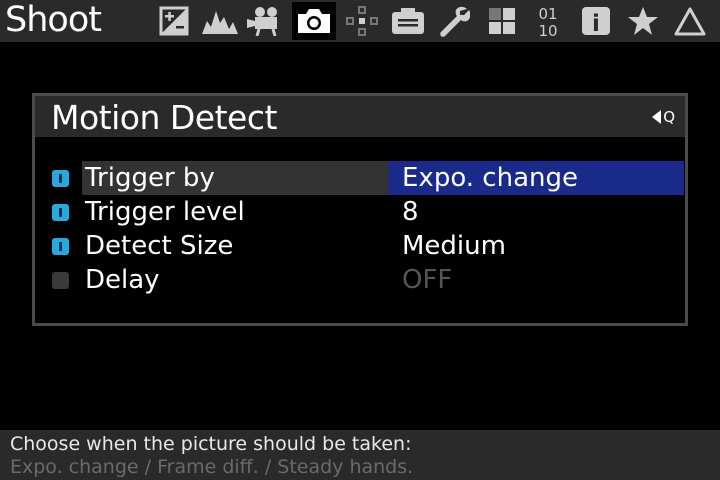 The width and height of the screenshot is (720, 480). I want to click on row-trigger-level: Trigger level 8, so click(360, 212).